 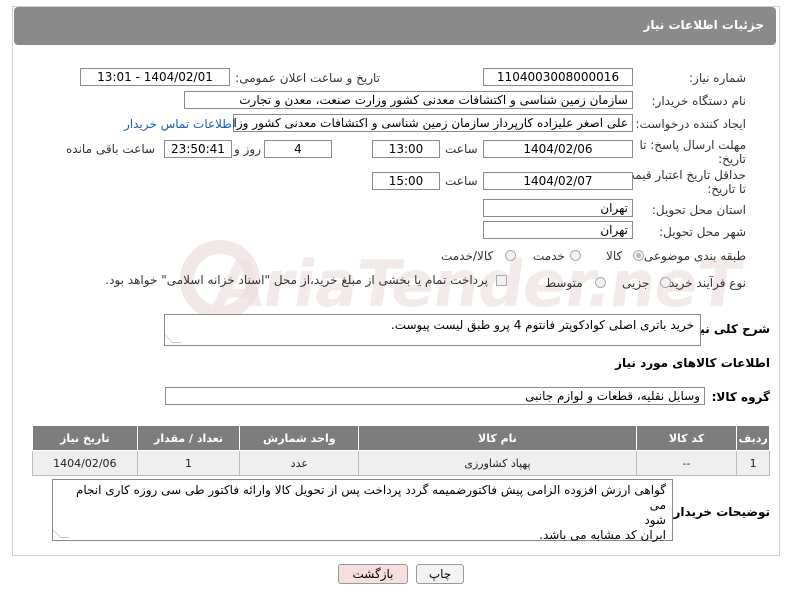 What do you see at coordinates (703, 283) in the screenshot?
I see `process-label: نوع فرآیند خرید :` at bounding box center [703, 283].